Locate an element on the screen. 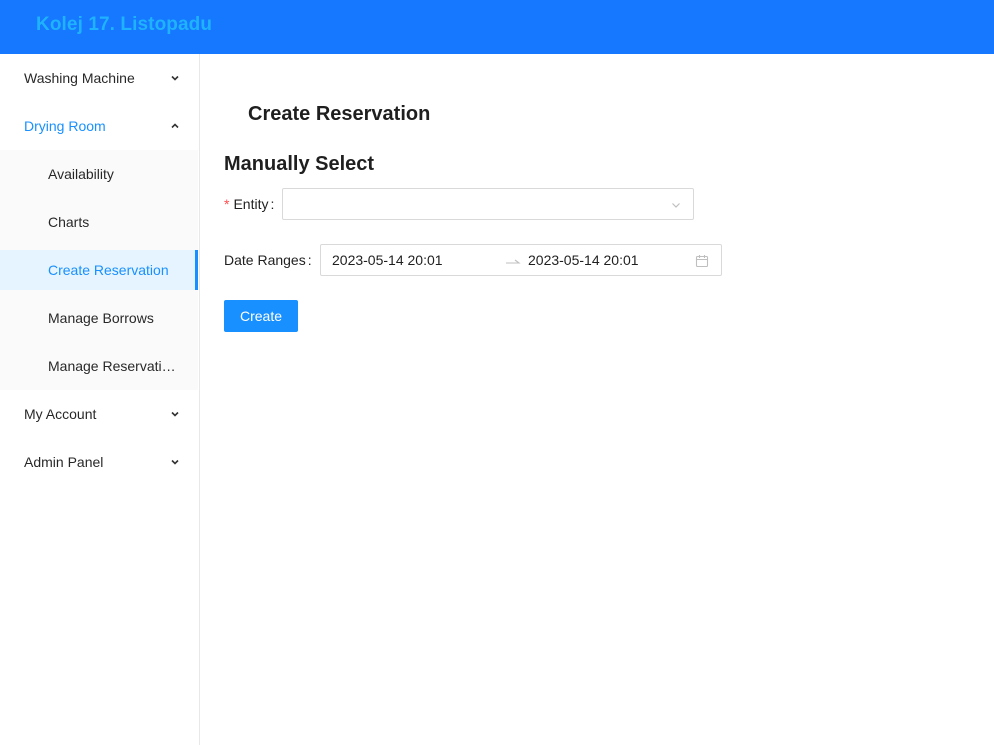  sidebar-item-label: Availability is located at coordinates (81, 174).